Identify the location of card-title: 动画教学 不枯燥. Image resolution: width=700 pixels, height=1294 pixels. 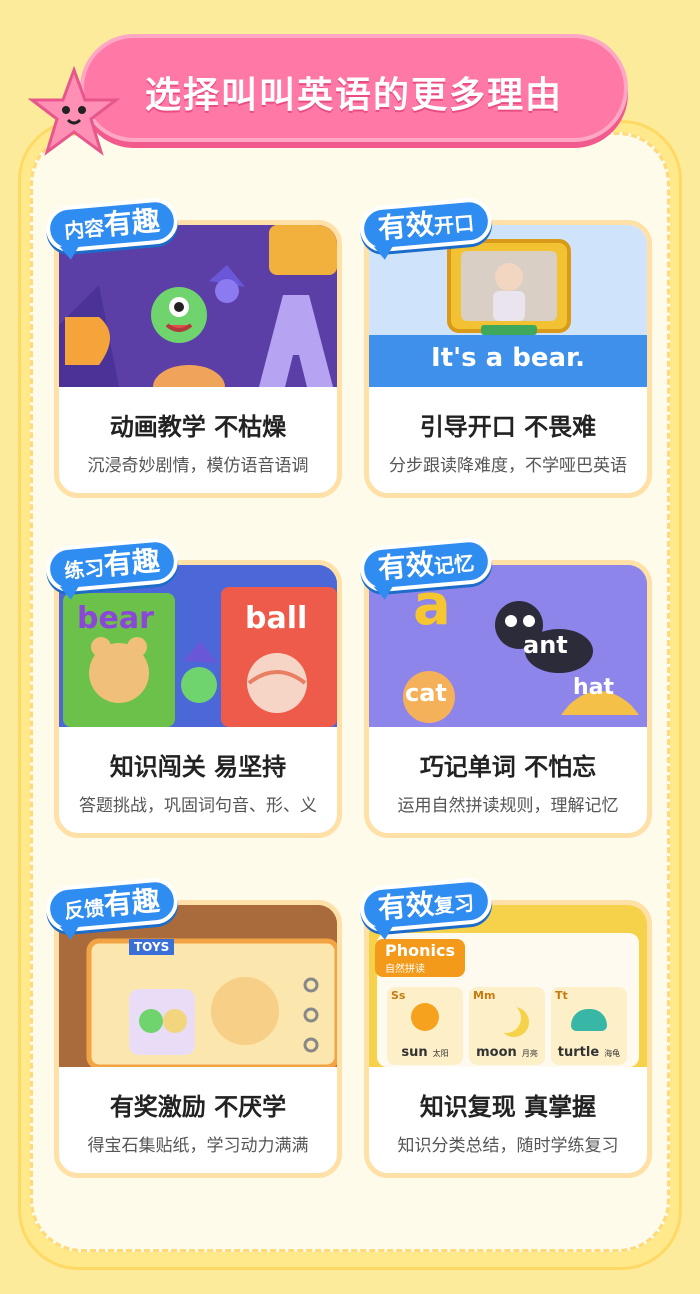
(198, 427).